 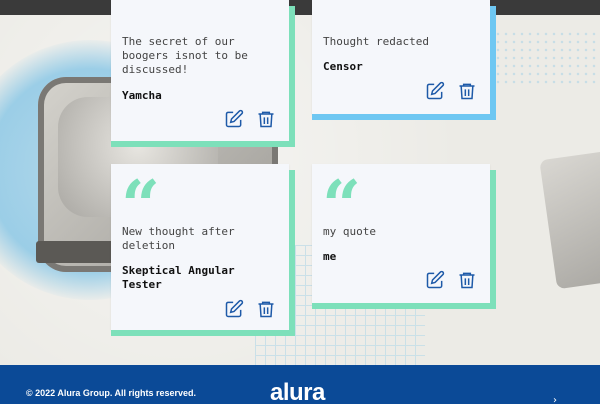 What do you see at coordinates (111, 393) in the screenshot?
I see `copyright-text: © 2022 Alura Group. All rights reserved.` at bounding box center [111, 393].